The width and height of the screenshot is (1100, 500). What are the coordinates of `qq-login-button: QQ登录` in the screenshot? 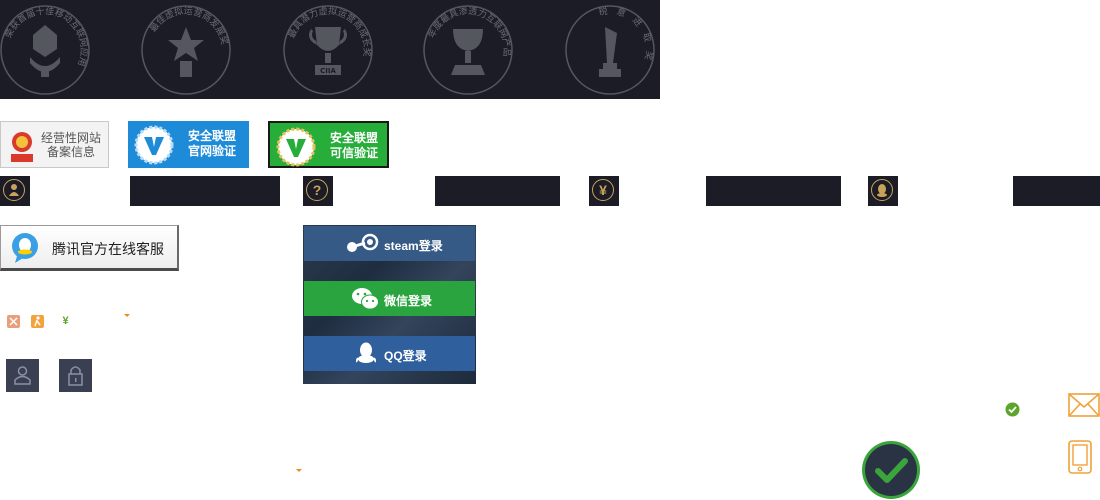 It's located at (389, 353).